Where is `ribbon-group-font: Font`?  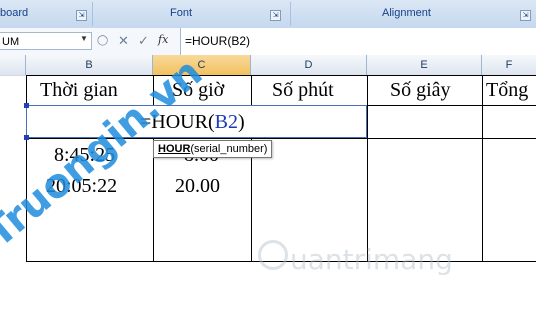 ribbon-group-font: Font is located at coordinates (181, 13).